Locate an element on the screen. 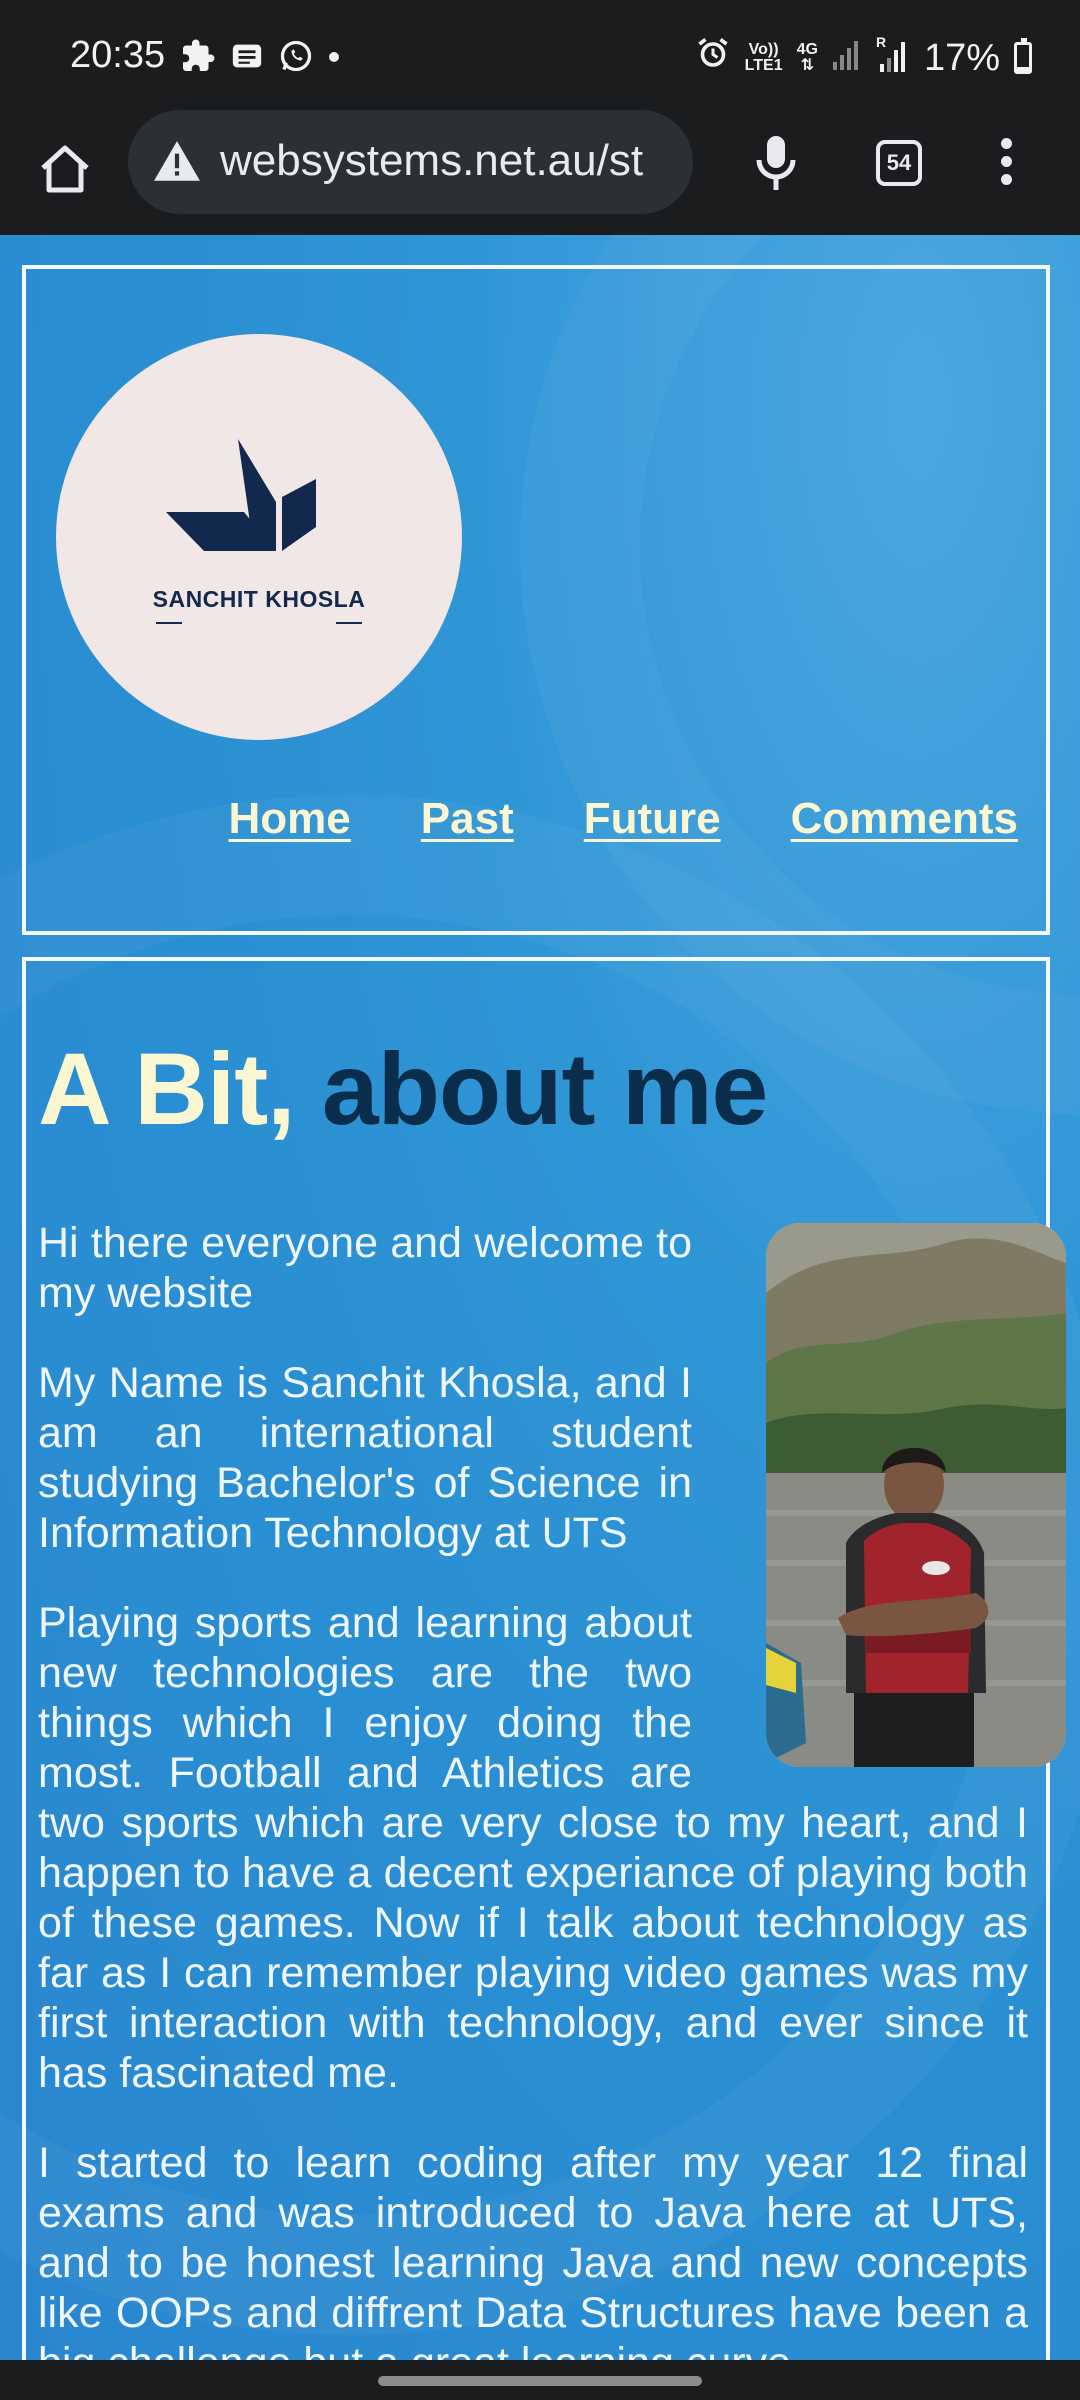 The height and width of the screenshot is (2400, 1080). site-logo: SANCHIT KHOSLA is located at coordinates (259, 537).